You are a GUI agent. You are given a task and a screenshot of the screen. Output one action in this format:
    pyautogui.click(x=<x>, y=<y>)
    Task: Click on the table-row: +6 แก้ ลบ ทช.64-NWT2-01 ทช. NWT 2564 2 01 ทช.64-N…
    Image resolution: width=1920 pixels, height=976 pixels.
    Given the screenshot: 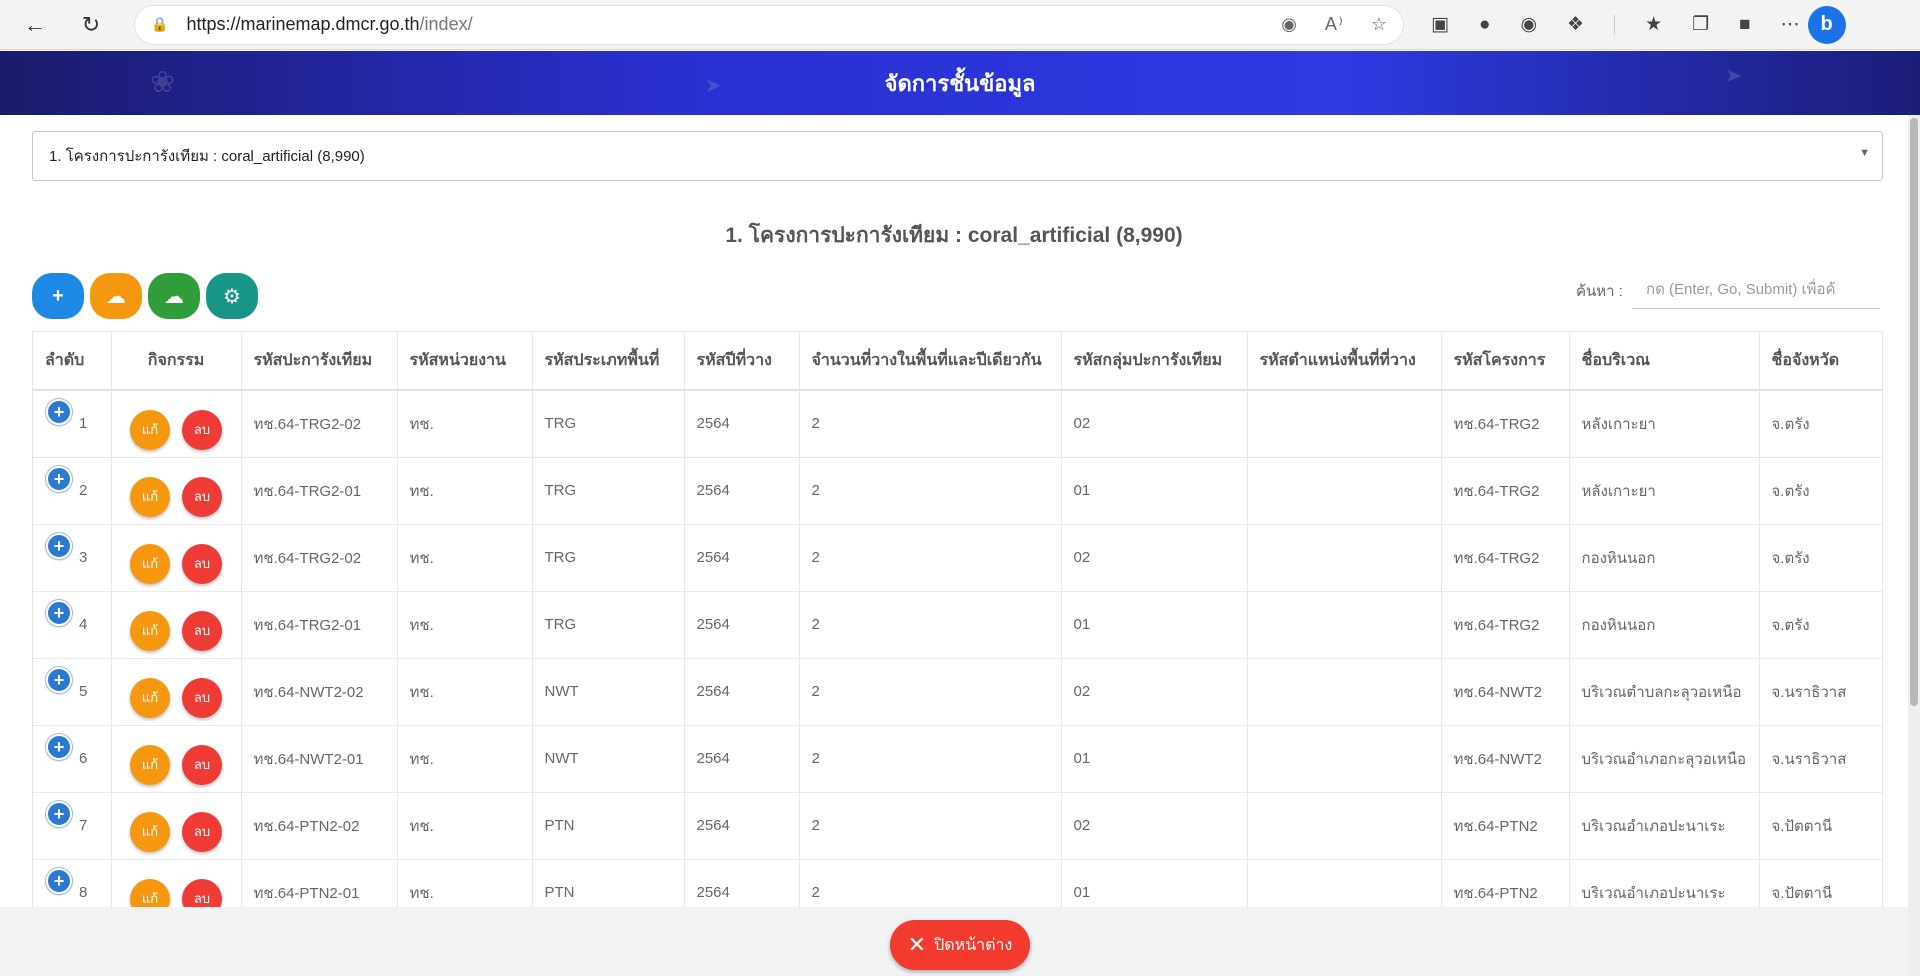 What is the action you would take?
    pyautogui.click(x=957, y=759)
    